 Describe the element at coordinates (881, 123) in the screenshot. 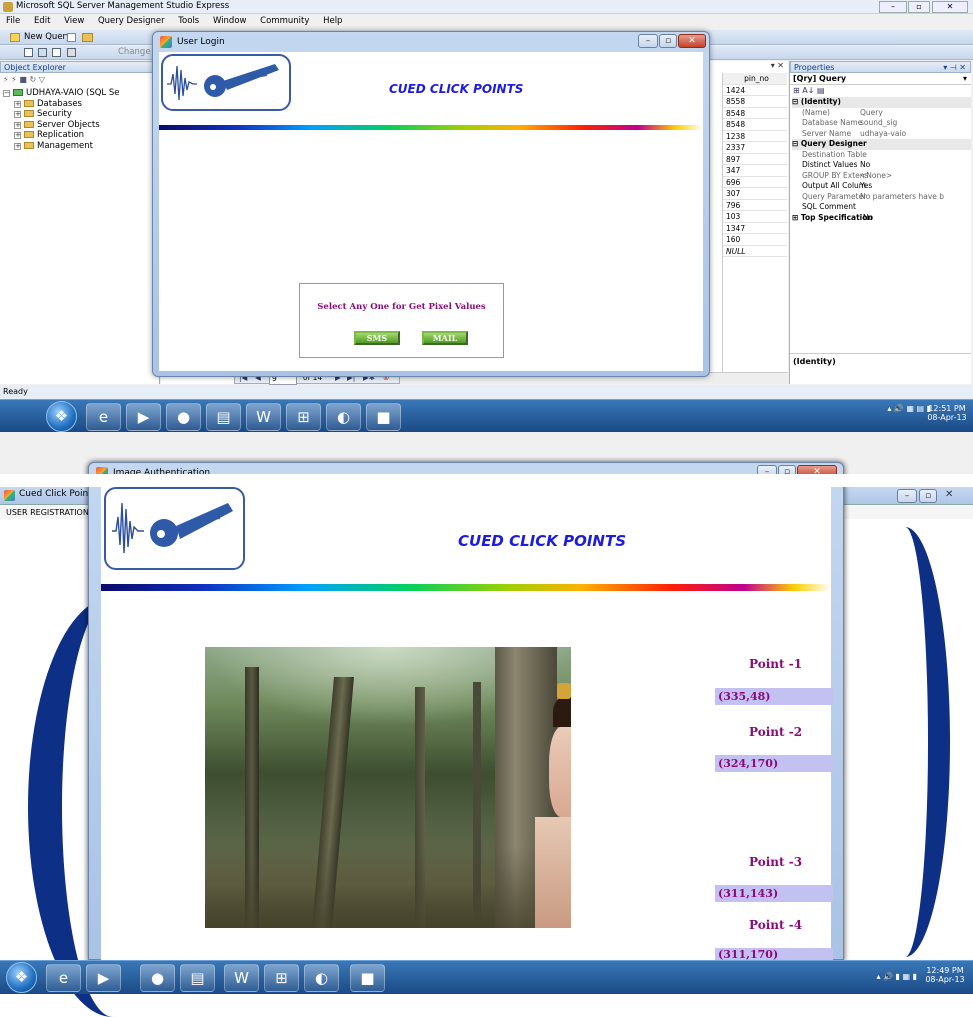

I see `prop-row: Database Namesound_sig` at that location.